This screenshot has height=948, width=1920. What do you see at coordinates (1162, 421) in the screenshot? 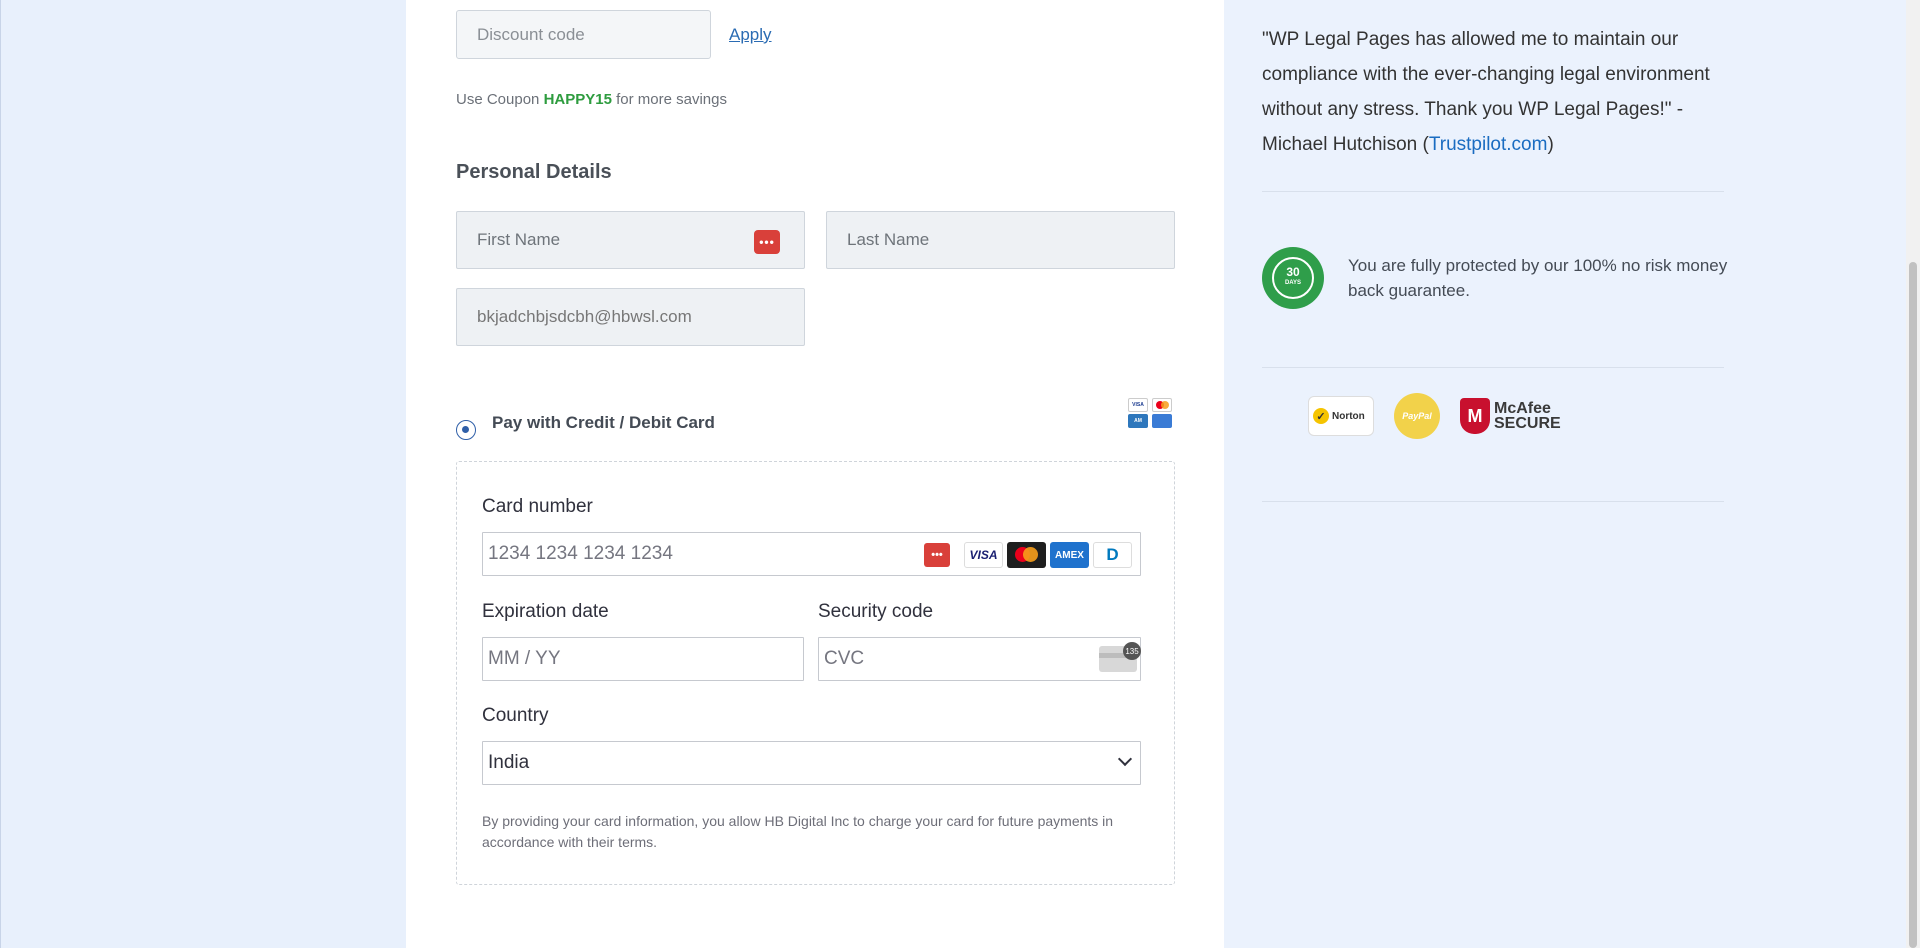
I see `card-generic-icon` at bounding box center [1162, 421].